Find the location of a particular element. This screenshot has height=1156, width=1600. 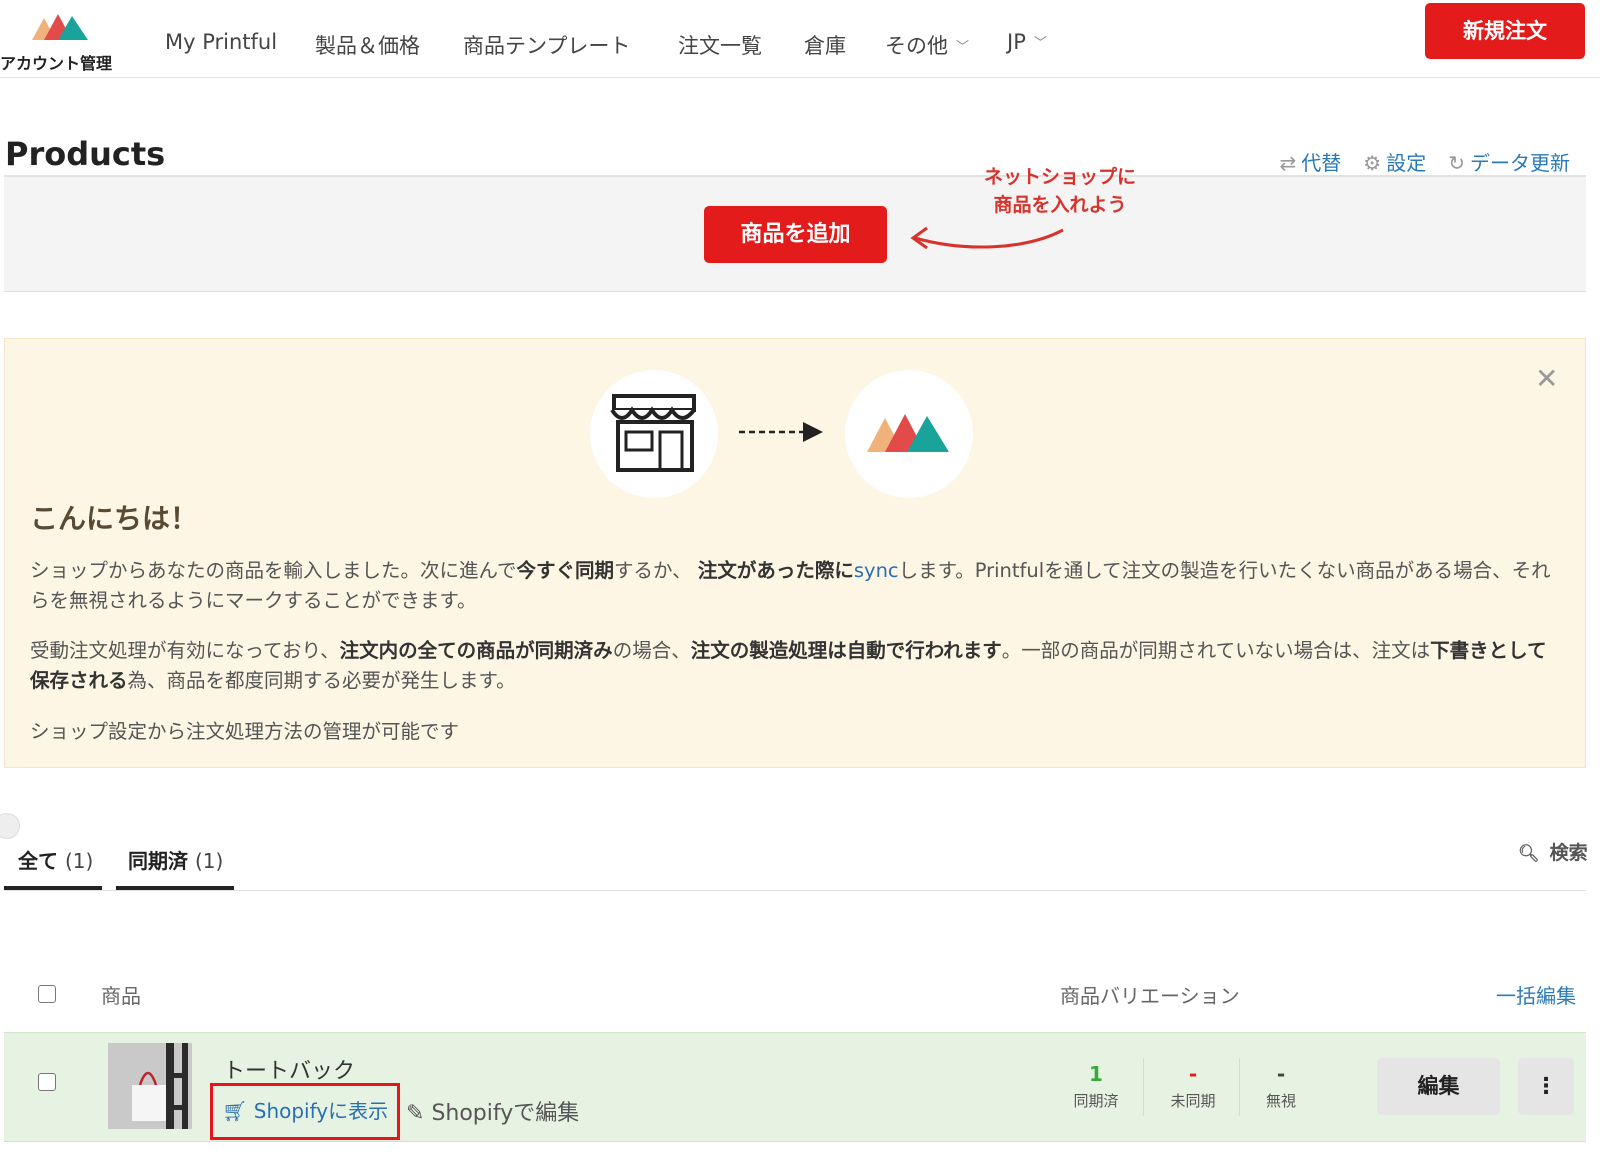

nav-product-templates: 商品テンプレート is located at coordinates (546, 45).